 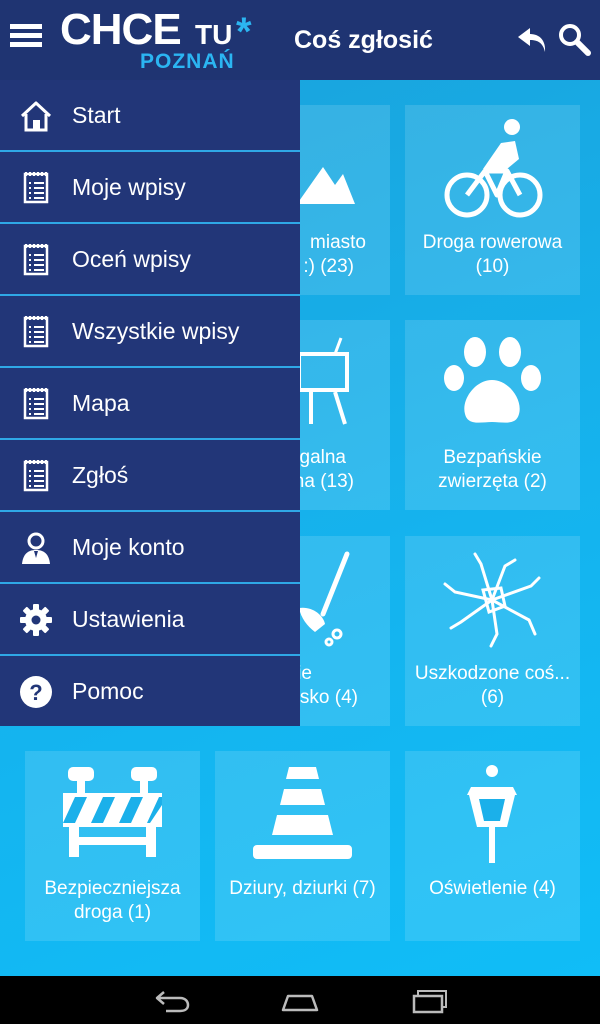 What do you see at coordinates (492, 814) in the screenshot?
I see `street-lamp-icon` at bounding box center [492, 814].